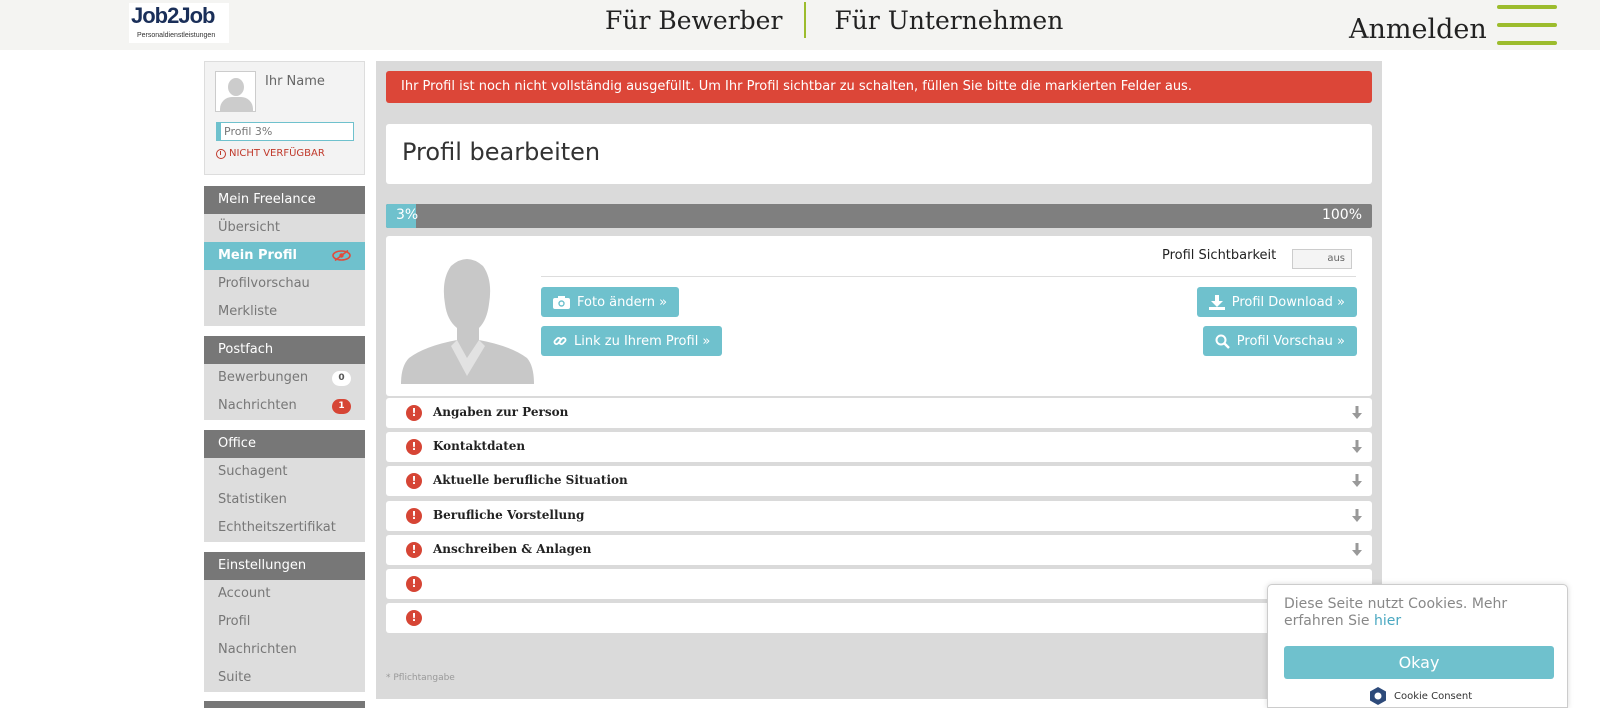 Image resolution: width=1600 pixels, height=708 pixels. What do you see at coordinates (284, 500) in the screenshot?
I see `sidebar-item-statistiken: Statistiken` at bounding box center [284, 500].